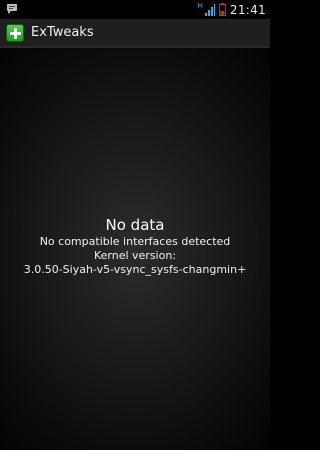 Image resolution: width=320 pixels, height=450 pixels. I want to click on green-plus-icon, so click(15, 32).